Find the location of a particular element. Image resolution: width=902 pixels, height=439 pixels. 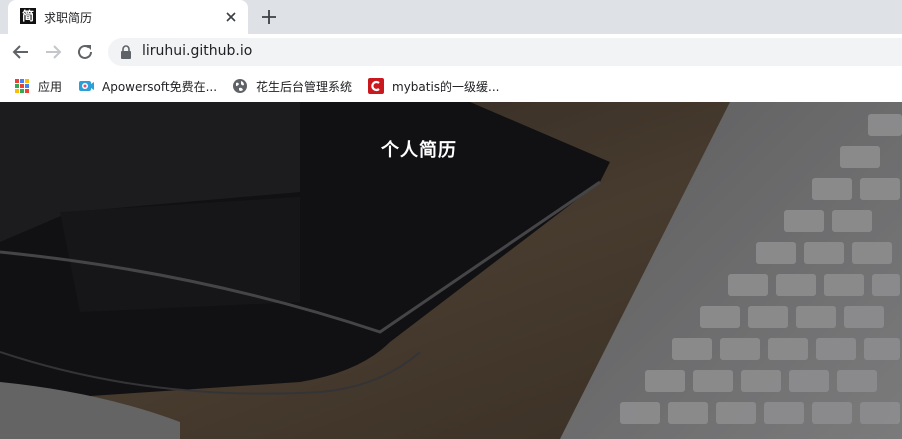

address-bar: liruhui.github.io is located at coordinates (505, 52).